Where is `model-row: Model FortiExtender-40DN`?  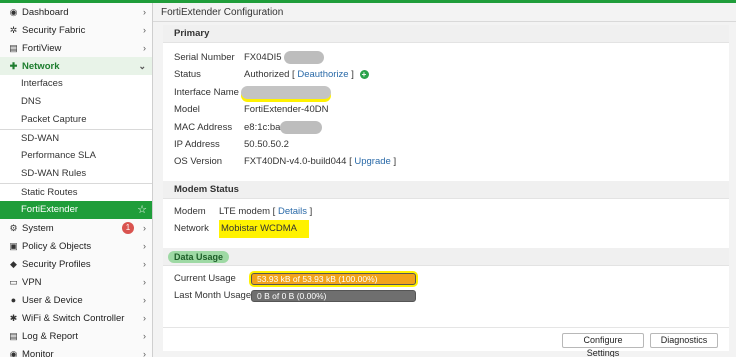 model-row: Model FortiExtender-40DN is located at coordinates (446, 109).